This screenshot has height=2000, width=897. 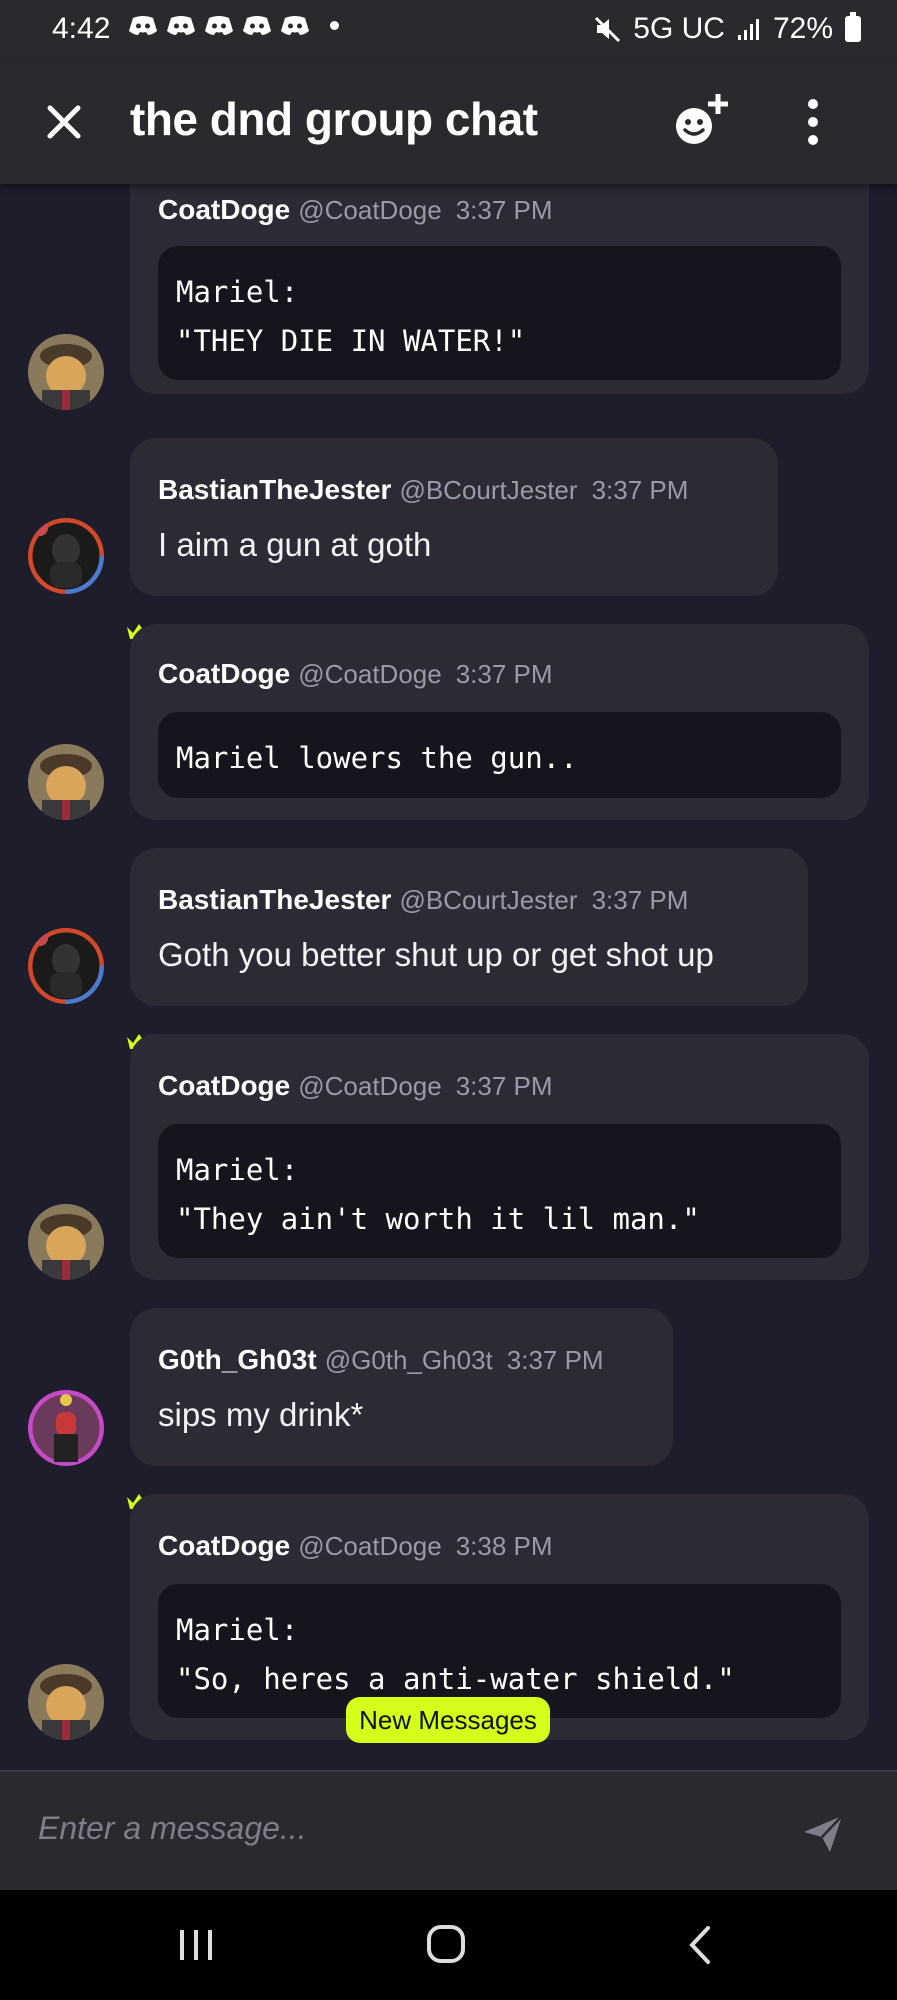 I want to click on code-block: Mariel: "THEY DIE IN WATER!", so click(x=499, y=313).